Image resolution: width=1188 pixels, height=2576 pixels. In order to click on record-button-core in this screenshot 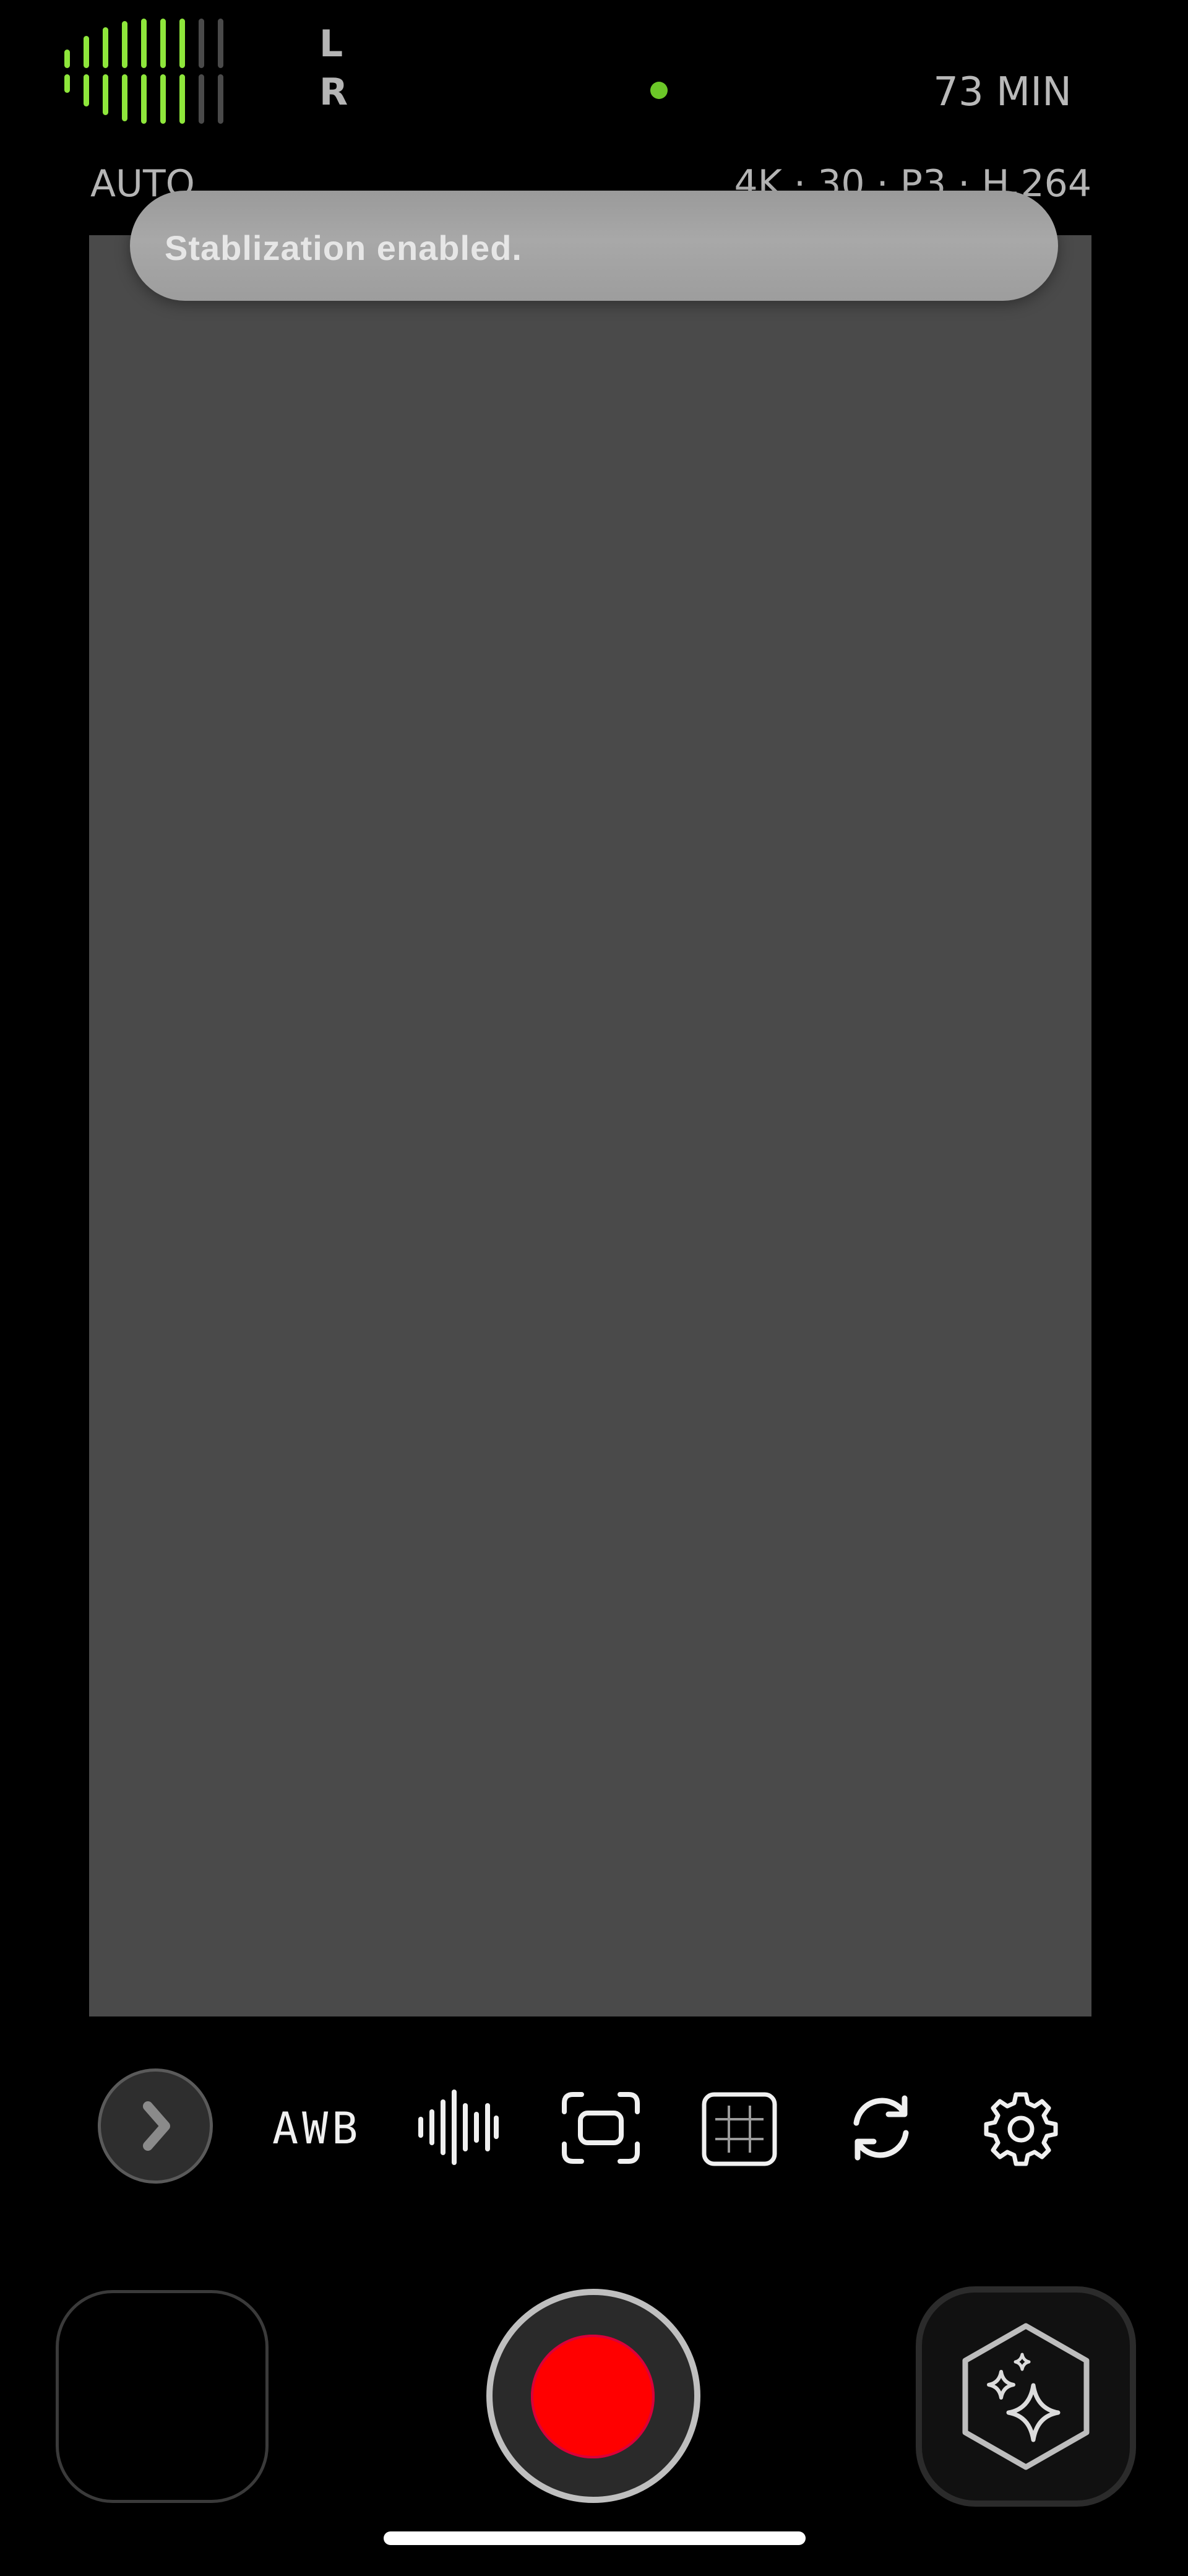, I will do `click(593, 2396)`.